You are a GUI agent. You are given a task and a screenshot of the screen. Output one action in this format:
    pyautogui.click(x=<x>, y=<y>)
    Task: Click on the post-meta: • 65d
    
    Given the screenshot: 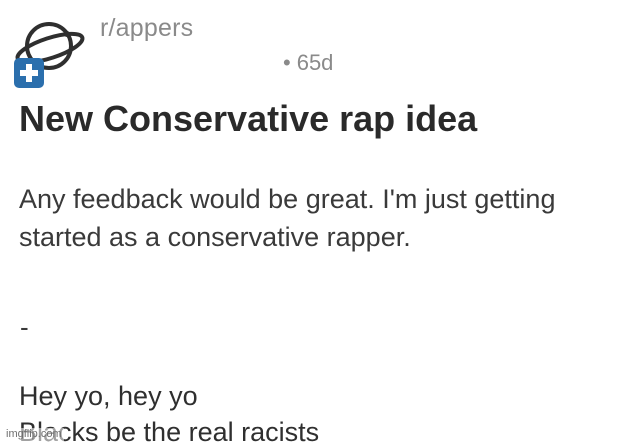 What is the action you would take?
    pyautogui.click(x=308, y=63)
    